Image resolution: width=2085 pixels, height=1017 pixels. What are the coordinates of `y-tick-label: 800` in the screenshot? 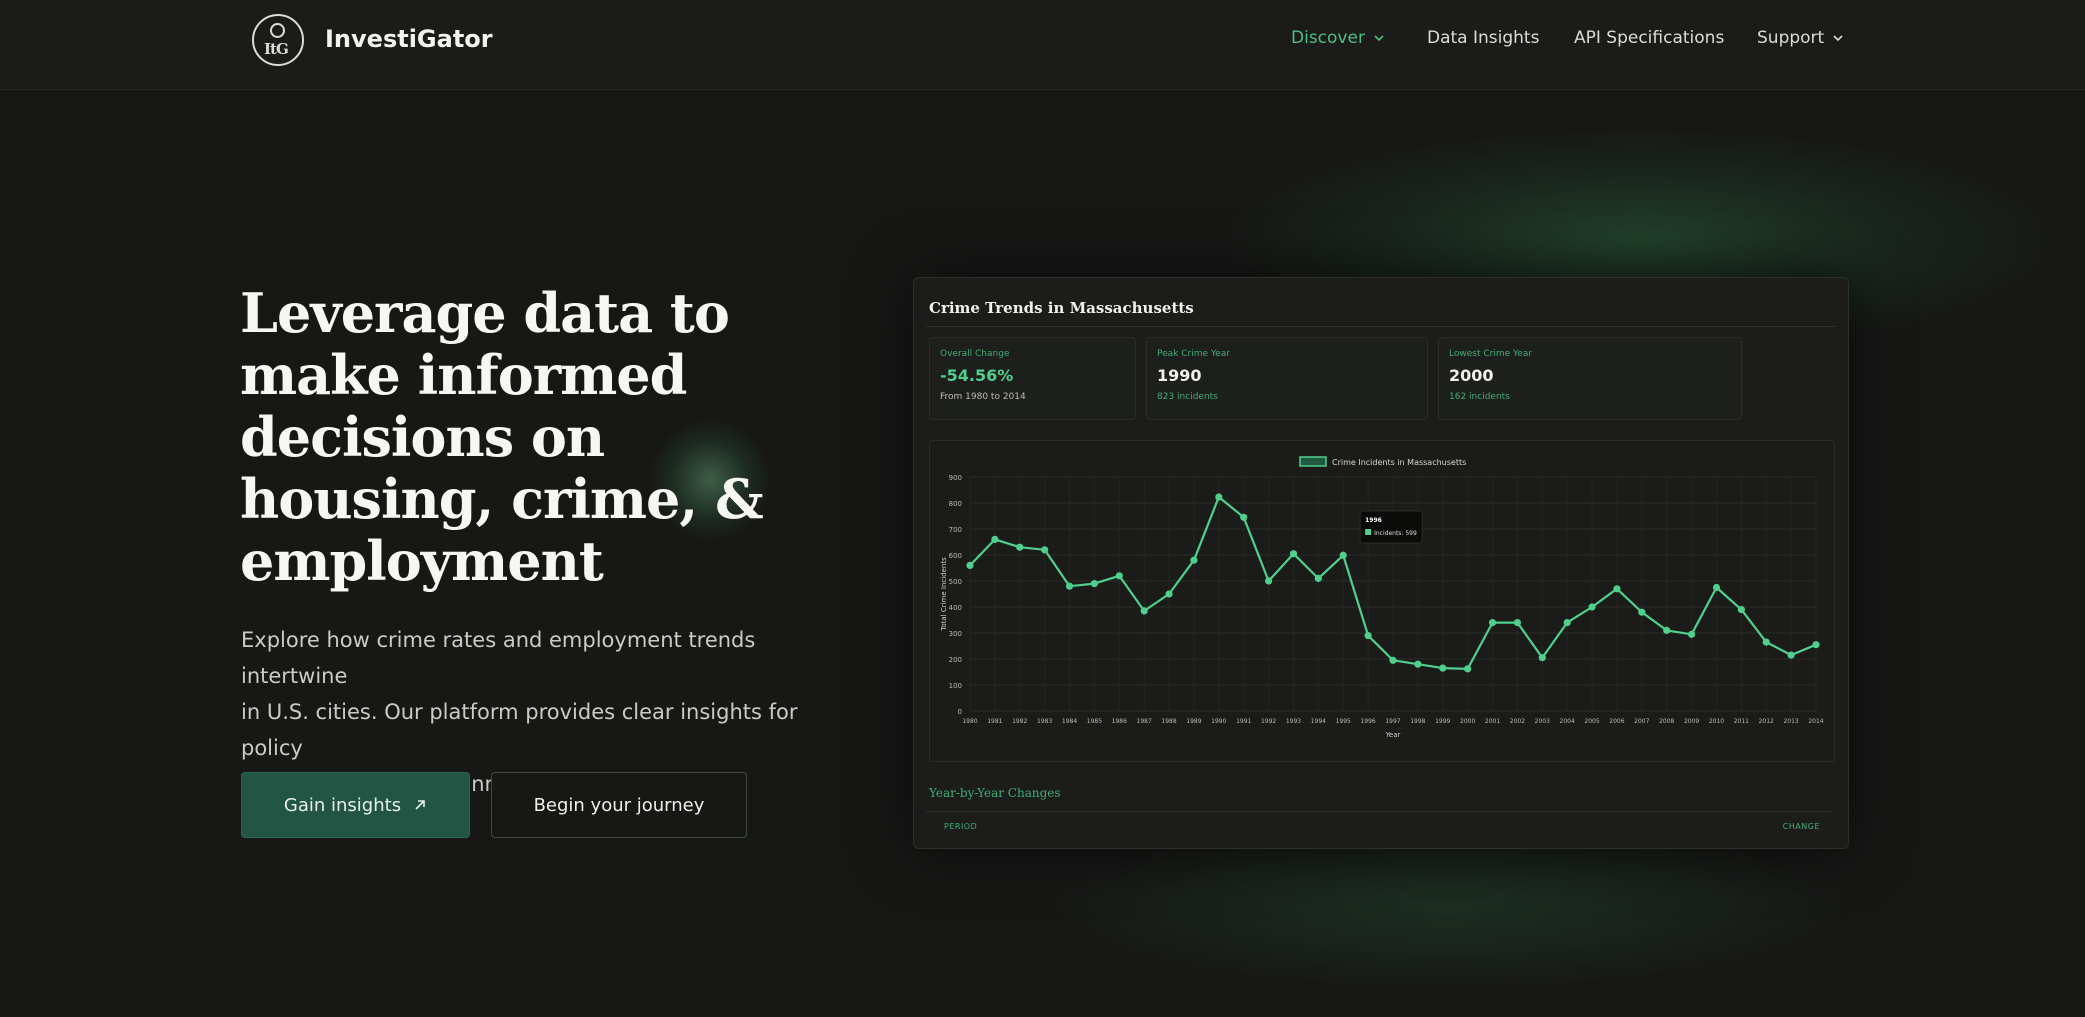 It's located at (955, 504).